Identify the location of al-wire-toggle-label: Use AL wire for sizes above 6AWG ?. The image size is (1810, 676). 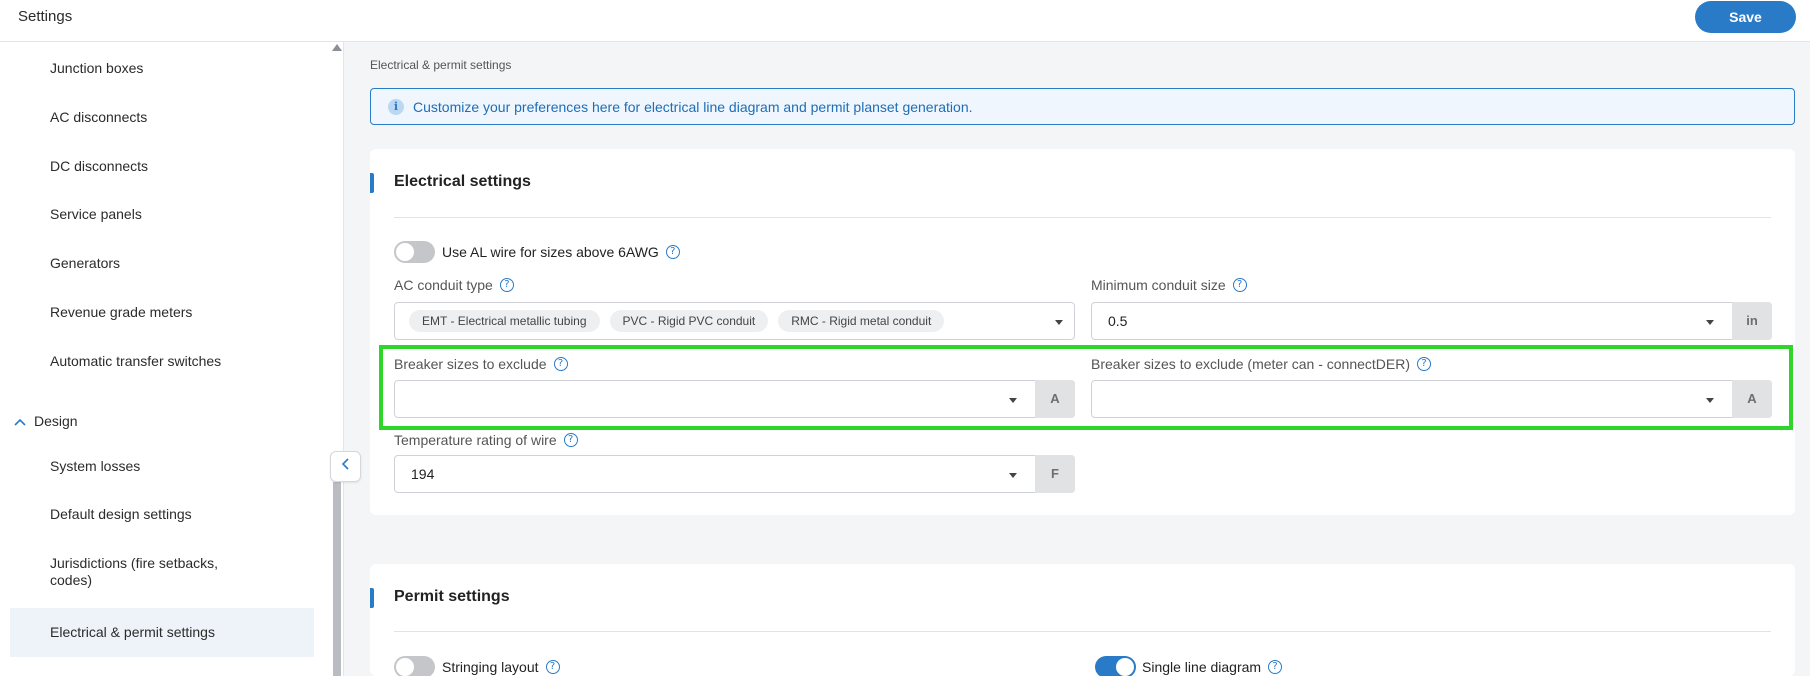
(561, 252).